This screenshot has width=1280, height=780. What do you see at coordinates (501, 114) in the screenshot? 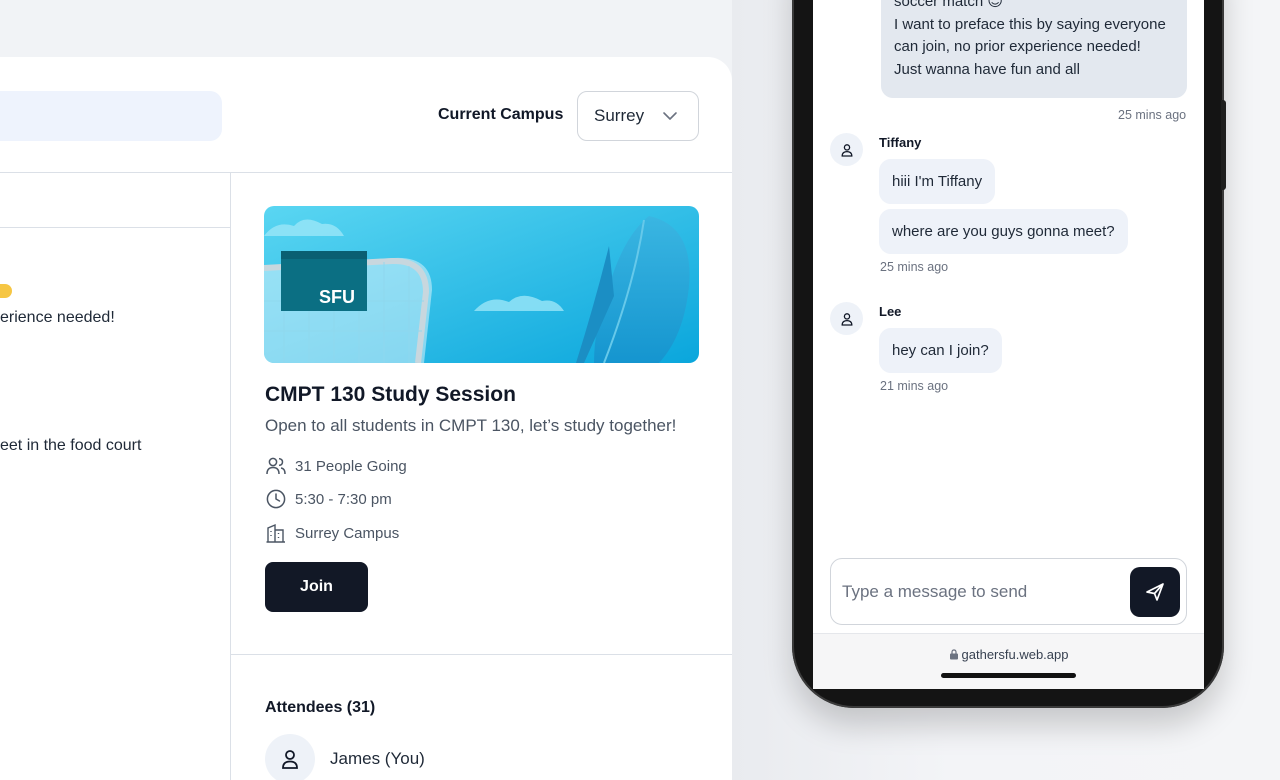
I see `campus-label: Current Campus` at bounding box center [501, 114].